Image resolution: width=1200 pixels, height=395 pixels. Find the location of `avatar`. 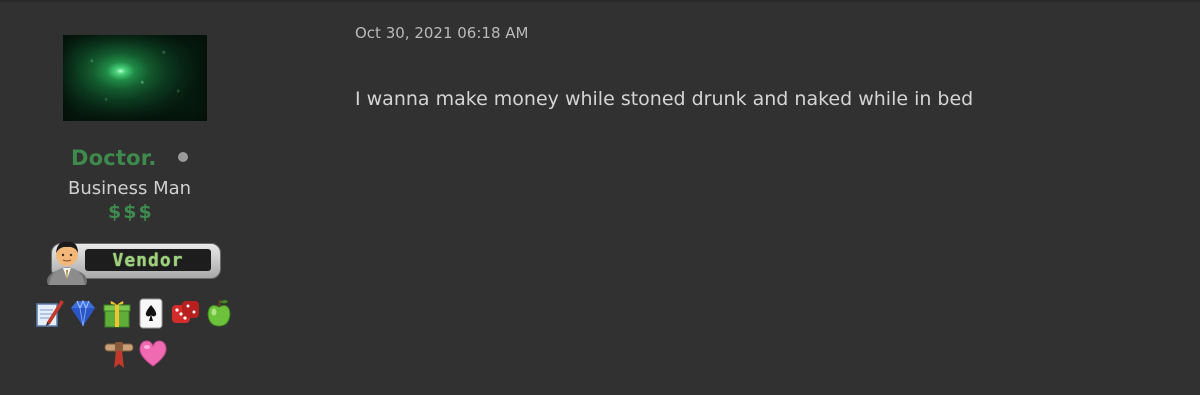

avatar is located at coordinates (135, 78).